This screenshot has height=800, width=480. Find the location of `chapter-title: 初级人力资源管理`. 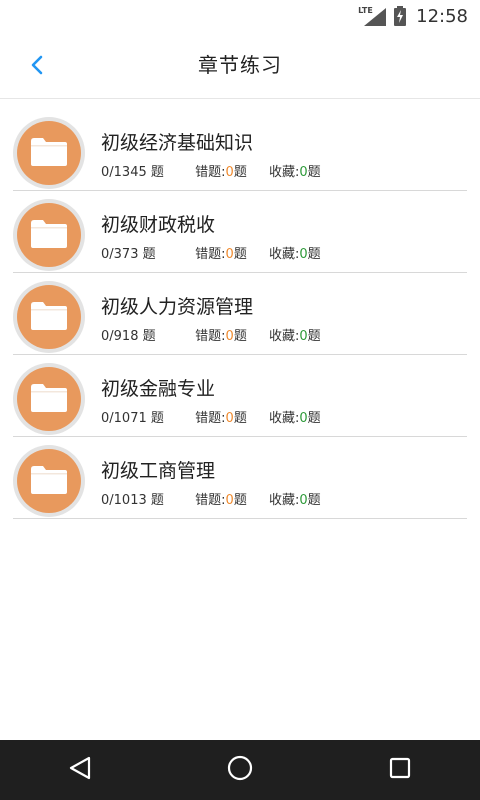

chapter-title: 初级人力资源管理 is located at coordinates (177, 307).